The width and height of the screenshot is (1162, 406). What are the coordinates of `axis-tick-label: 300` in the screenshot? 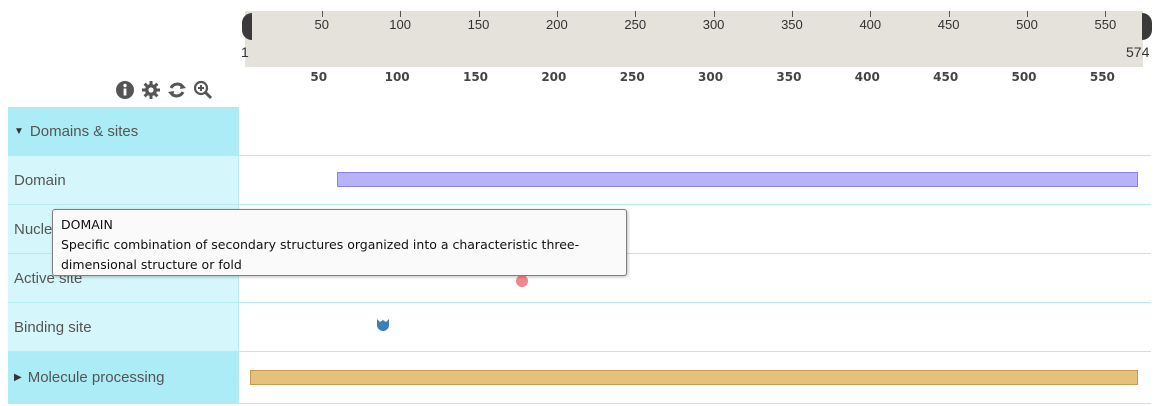 It's located at (711, 77).